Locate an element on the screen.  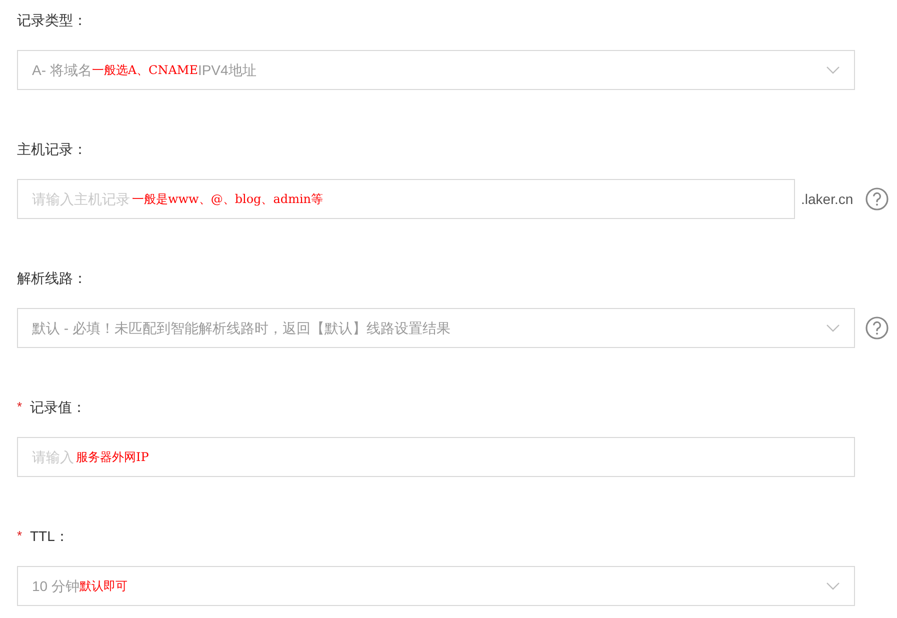
annotation-note: 服务器外网IP is located at coordinates (112, 457).